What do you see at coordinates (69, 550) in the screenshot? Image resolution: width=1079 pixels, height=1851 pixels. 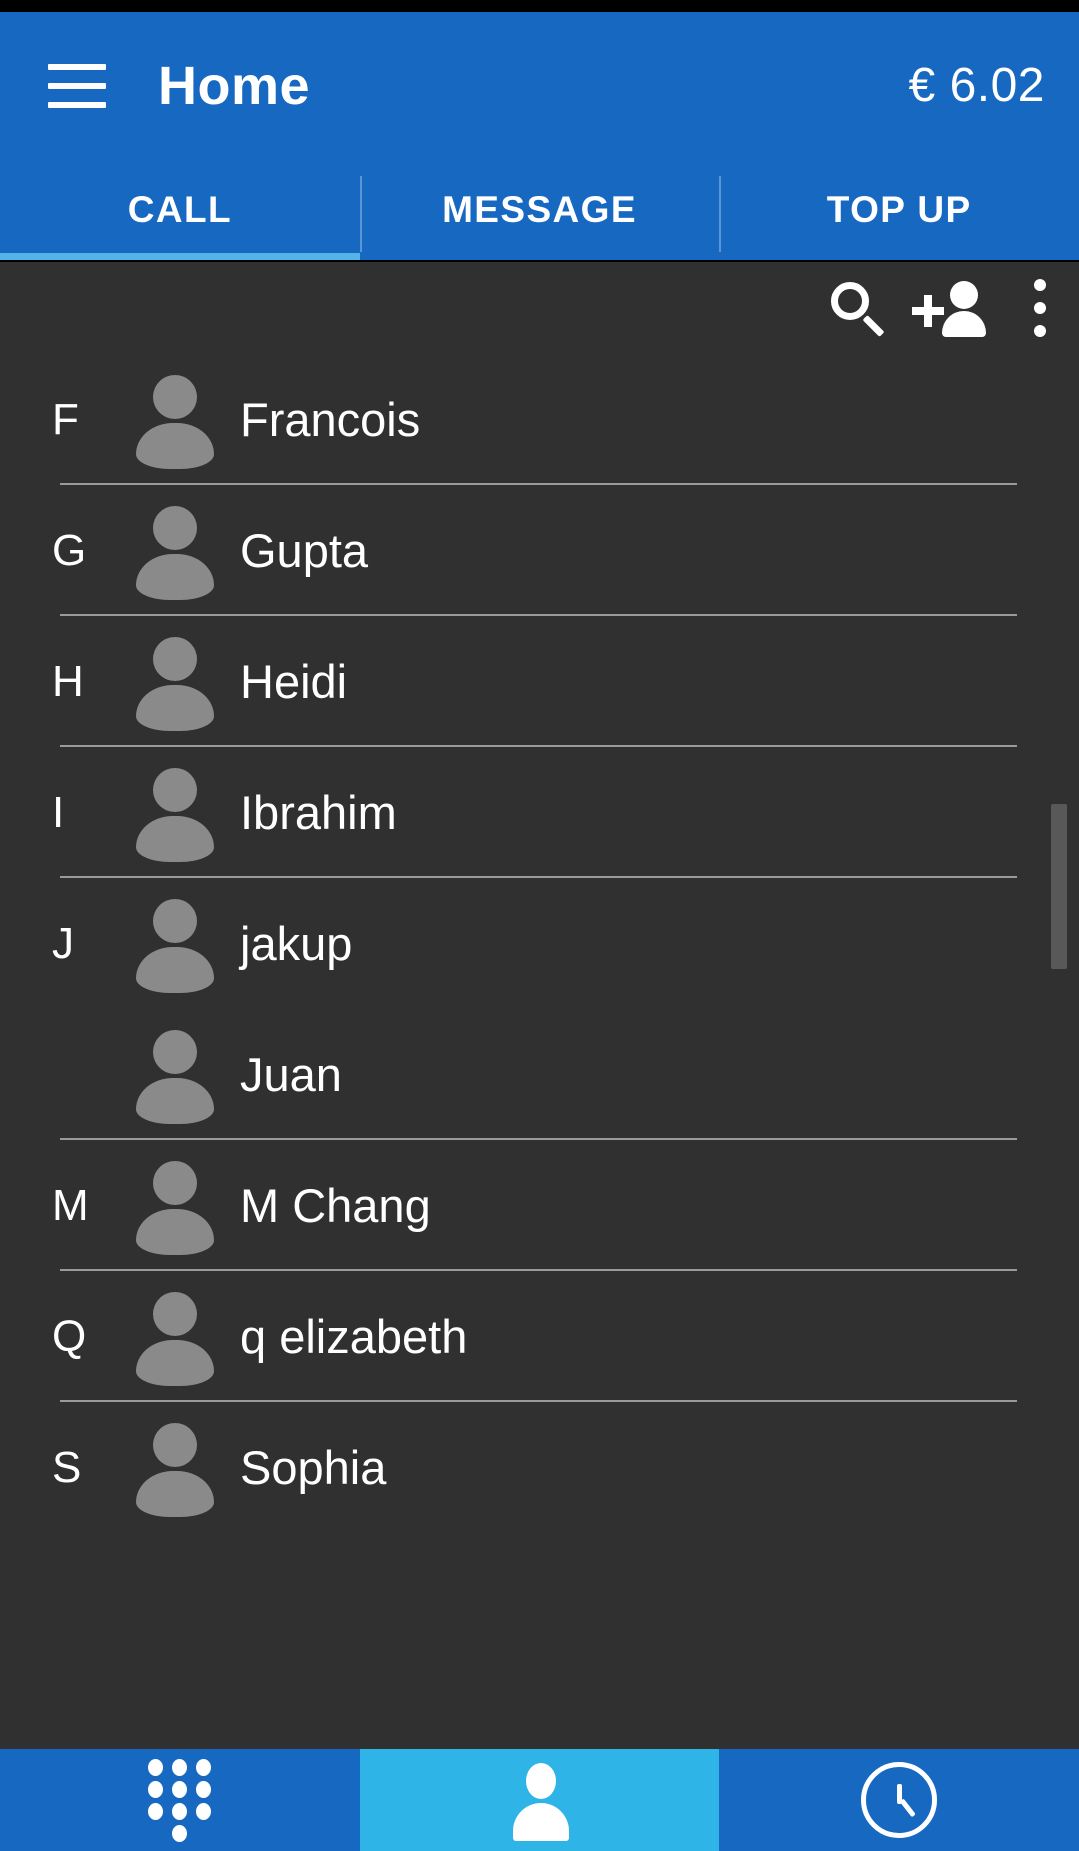 I see `section-letter: G` at bounding box center [69, 550].